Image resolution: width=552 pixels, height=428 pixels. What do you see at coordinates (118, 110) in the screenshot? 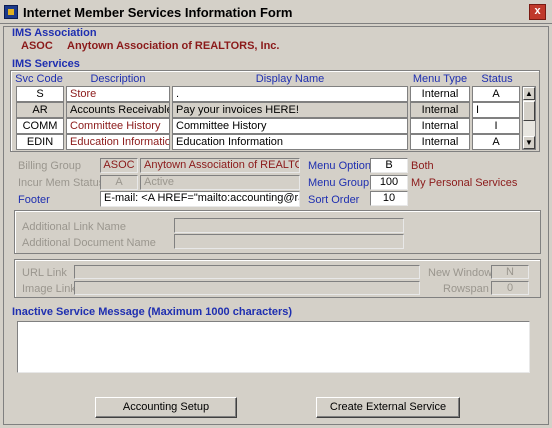
I see `description-cell: Accounts Receivable` at bounding box center [118, 110].